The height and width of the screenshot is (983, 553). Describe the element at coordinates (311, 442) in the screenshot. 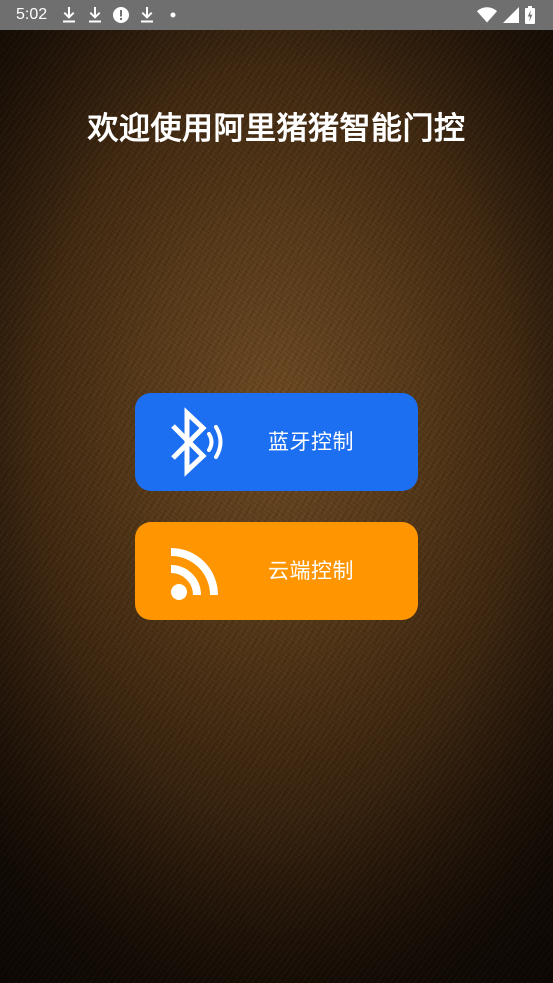

I see `bluetooth-control-label: 蓝牙控制` at that location.